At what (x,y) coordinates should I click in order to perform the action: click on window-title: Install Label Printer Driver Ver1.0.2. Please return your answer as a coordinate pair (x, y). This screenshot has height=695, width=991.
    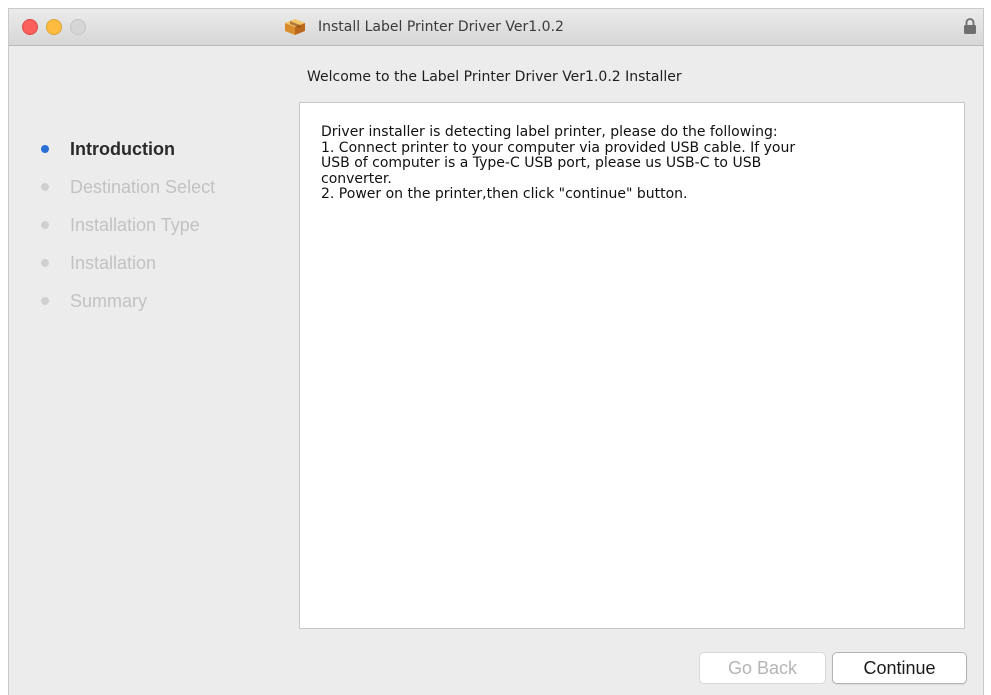
    Looking at the image, I should click on (441, 27).